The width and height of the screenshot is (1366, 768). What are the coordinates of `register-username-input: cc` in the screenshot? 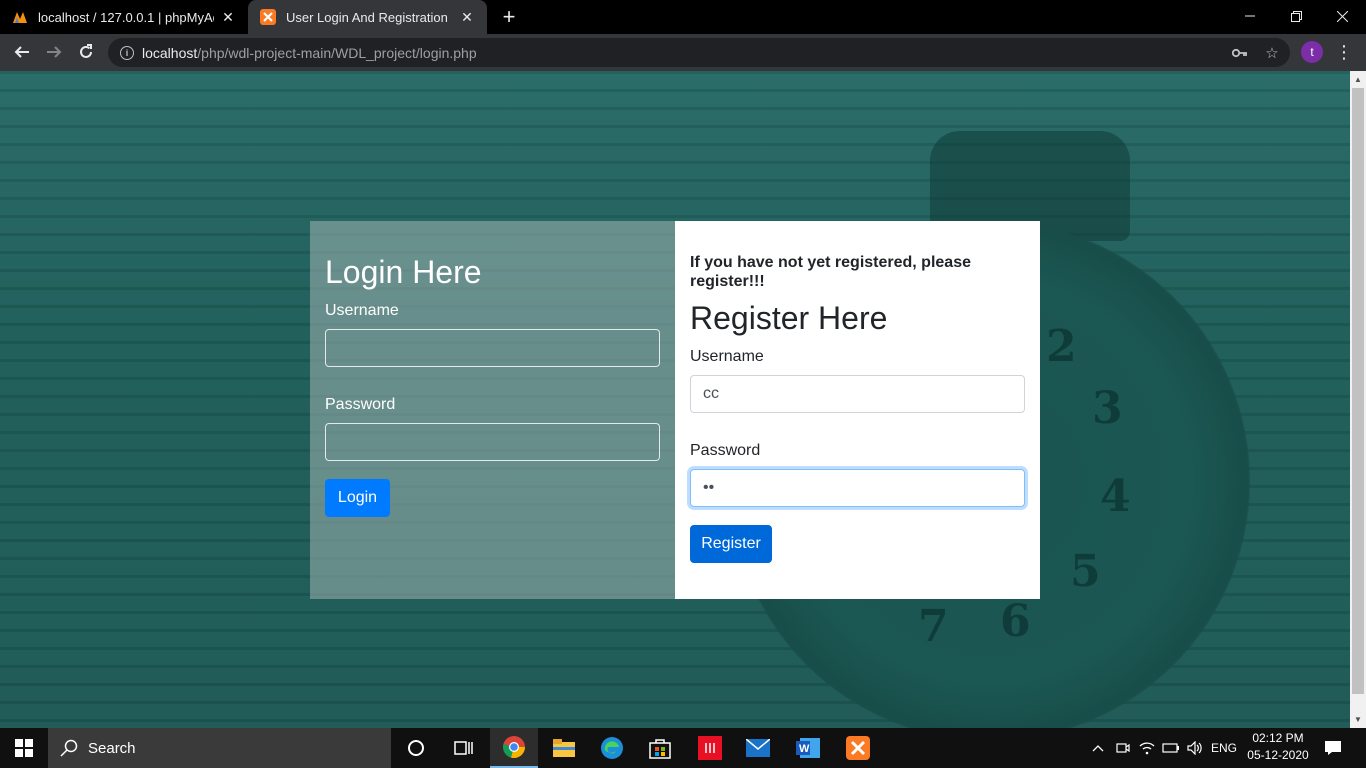 It's located at (857, 394).